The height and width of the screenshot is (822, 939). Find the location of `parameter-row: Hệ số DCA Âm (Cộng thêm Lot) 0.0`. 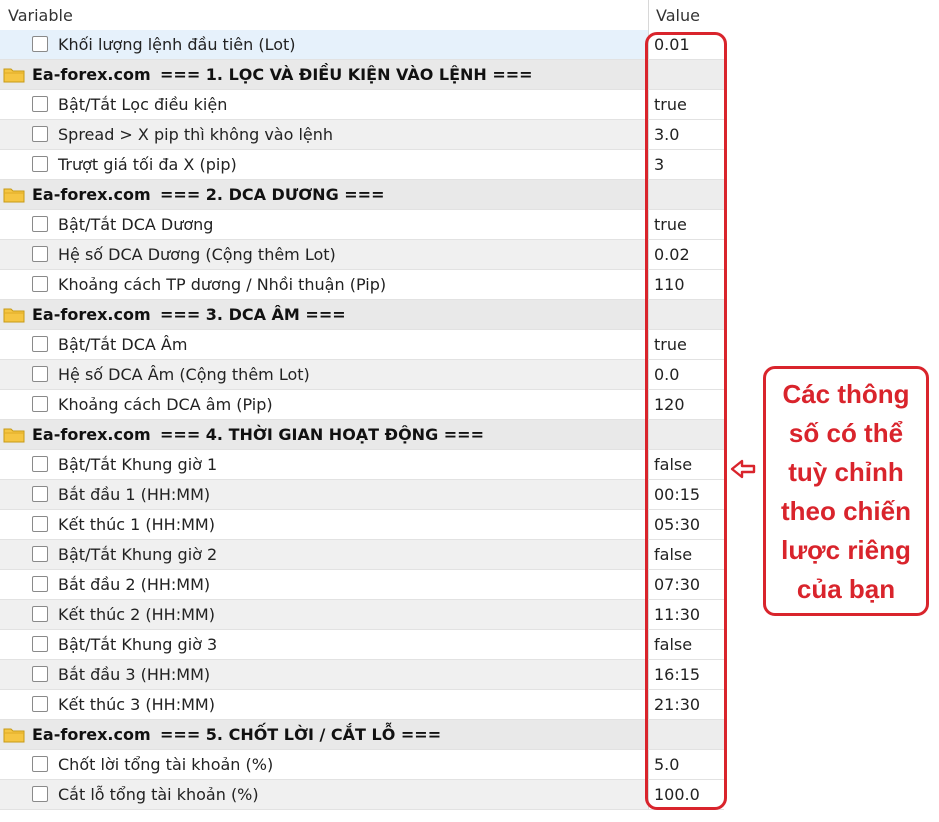

parameter-row: Hệ số DCA Âm (Cộng thêm Lot) 0.0 is located at coordinates (362, 375).